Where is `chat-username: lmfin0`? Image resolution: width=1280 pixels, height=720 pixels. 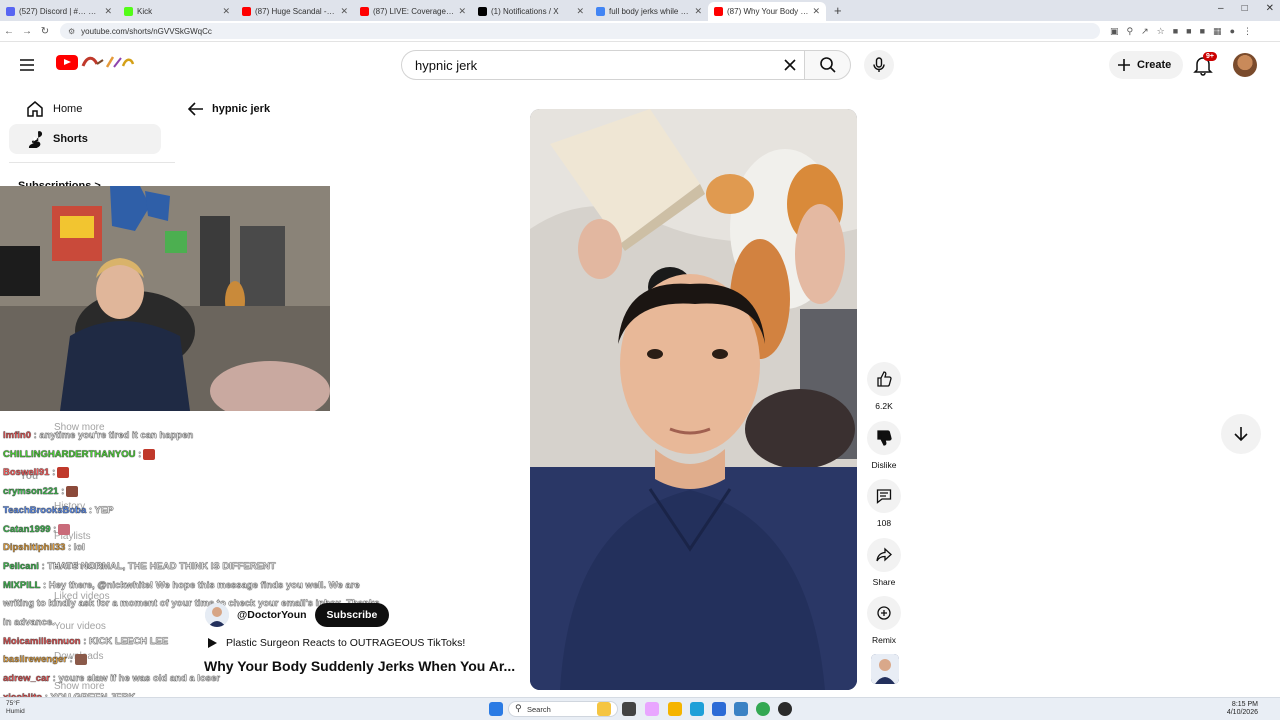
chat-username: lmfin0 is located at coordinates (17, 435).